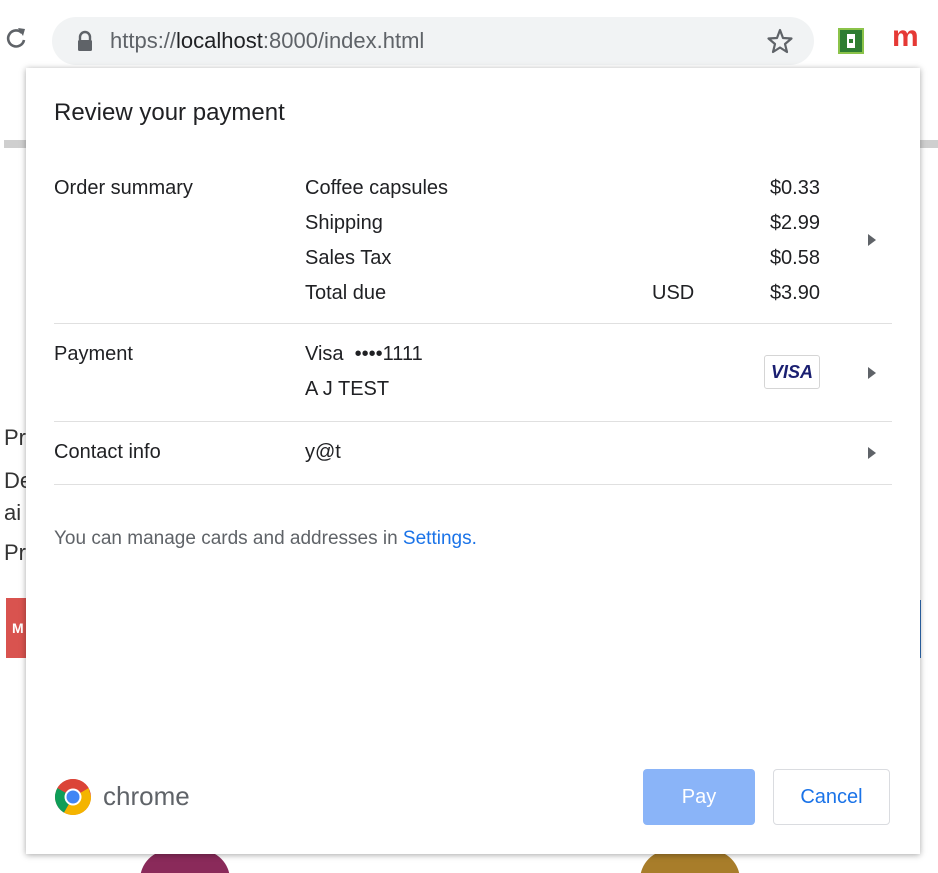  I want to click on url-prefix: https://, so click(143, 40).